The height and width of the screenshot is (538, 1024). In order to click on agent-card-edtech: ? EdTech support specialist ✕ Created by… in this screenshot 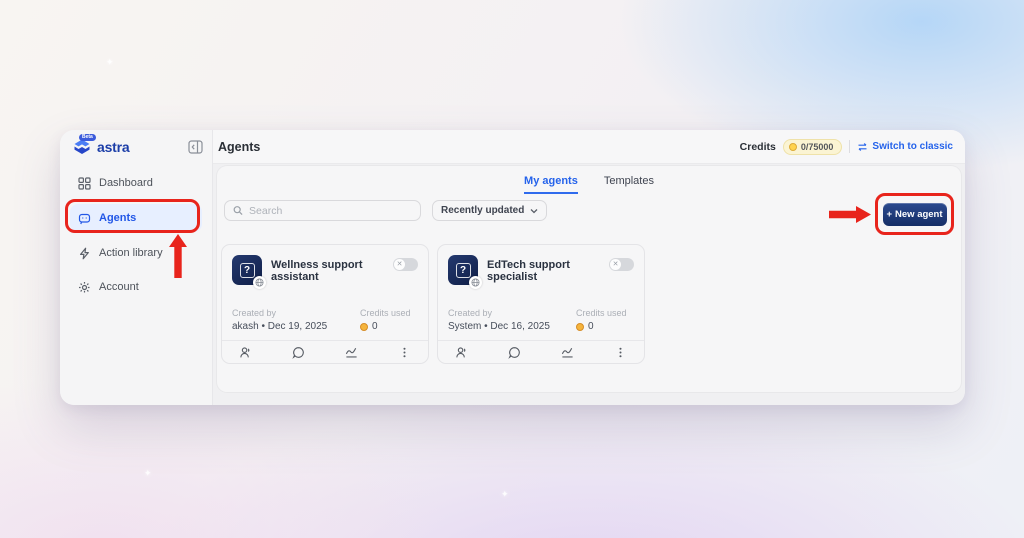, I will do `click(541, 304)`.